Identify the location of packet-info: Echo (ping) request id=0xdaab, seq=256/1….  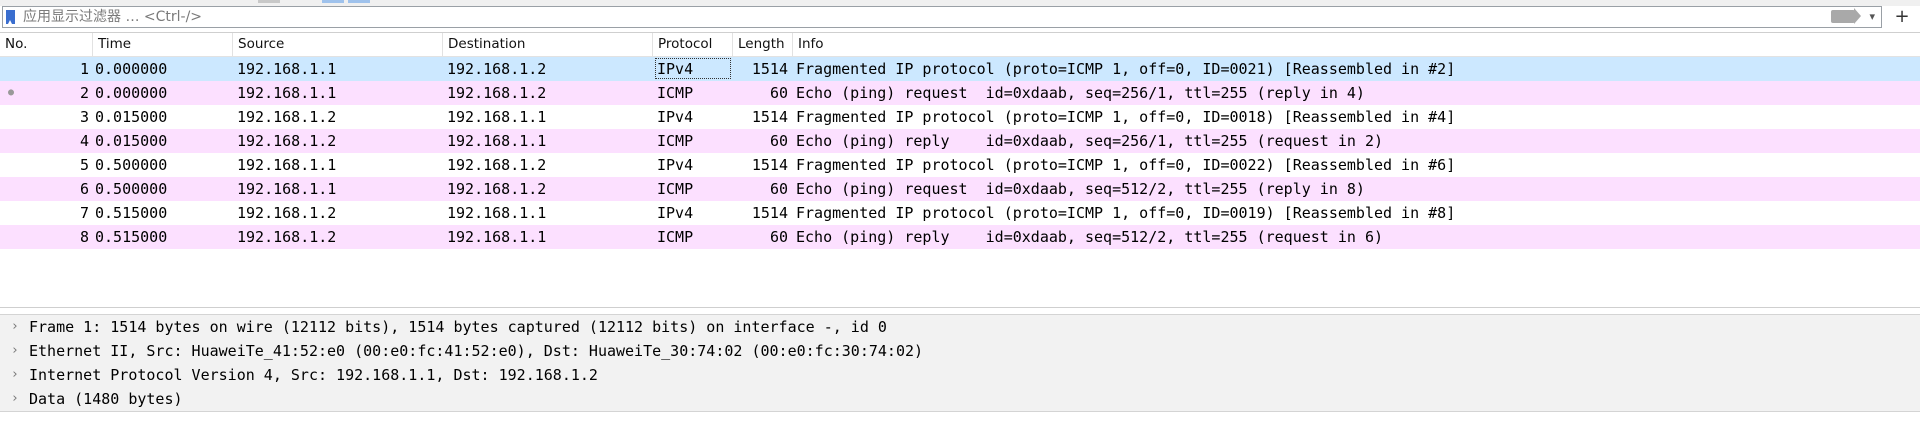
(1080, 93).